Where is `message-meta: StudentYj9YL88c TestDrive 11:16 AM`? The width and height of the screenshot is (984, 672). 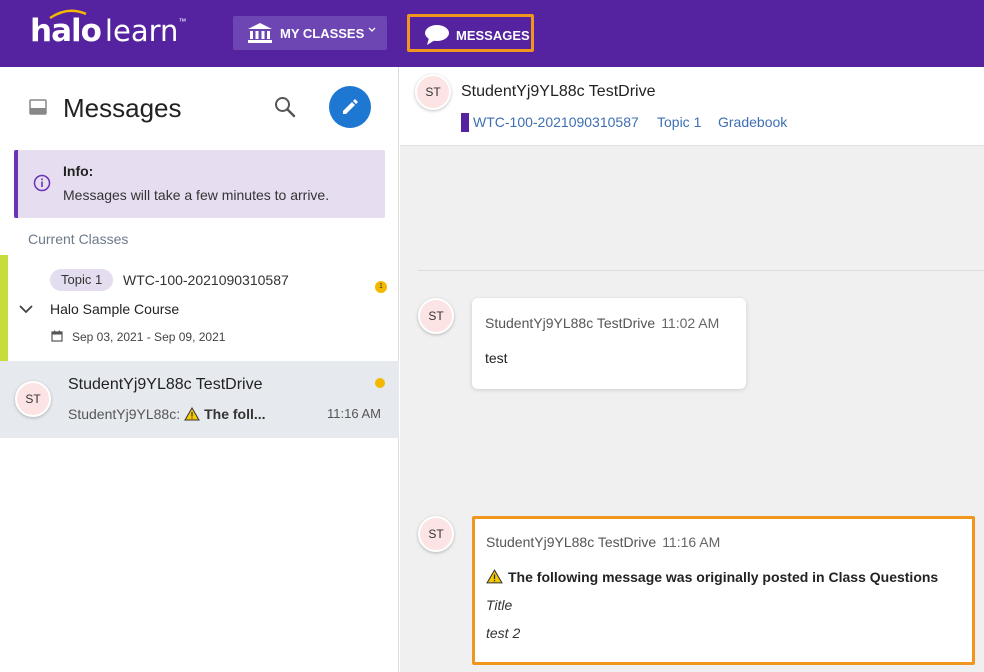
message-meta: StudentYj9YL88c TestDrive 11:16 AM is located at coordinates (603, 542).